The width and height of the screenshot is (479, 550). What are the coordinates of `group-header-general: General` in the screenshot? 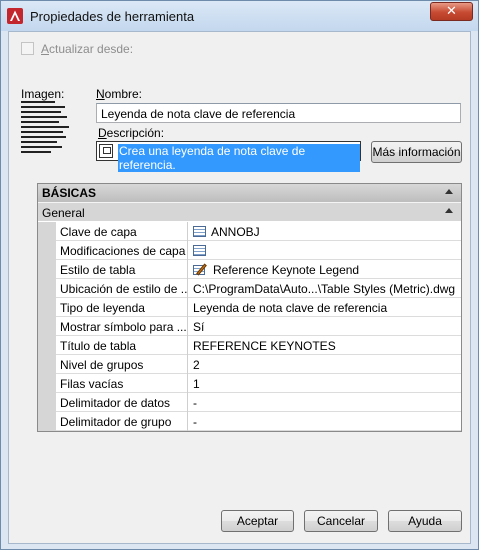 It's located at (249, 211).